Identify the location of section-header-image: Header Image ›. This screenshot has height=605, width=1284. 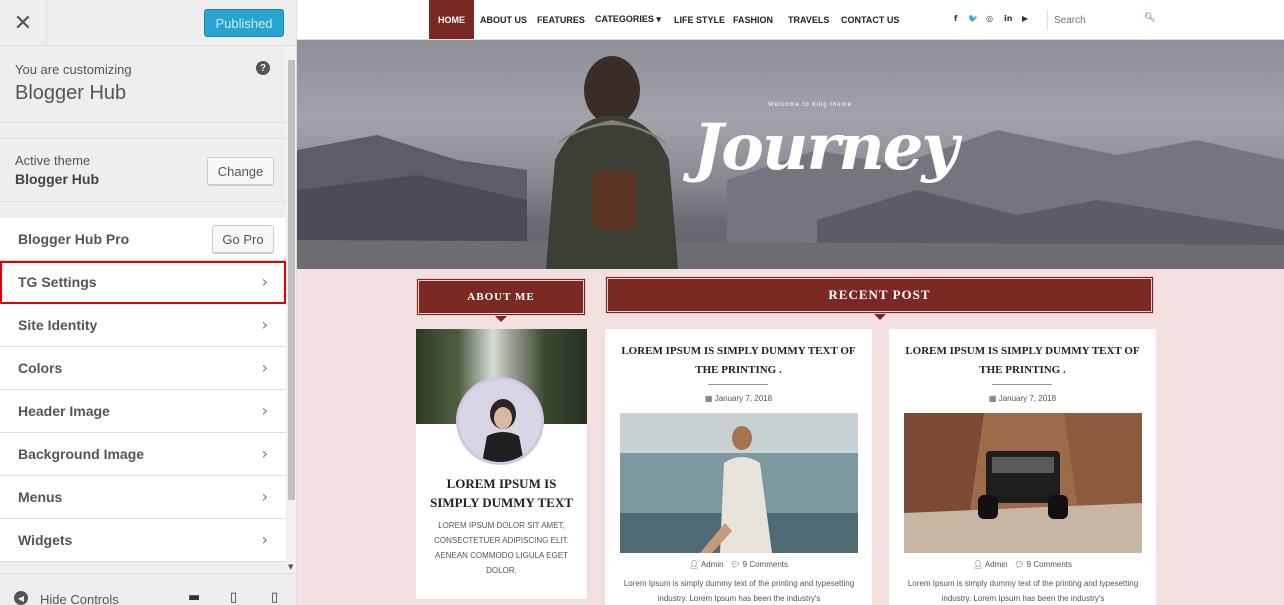
(143, 411).